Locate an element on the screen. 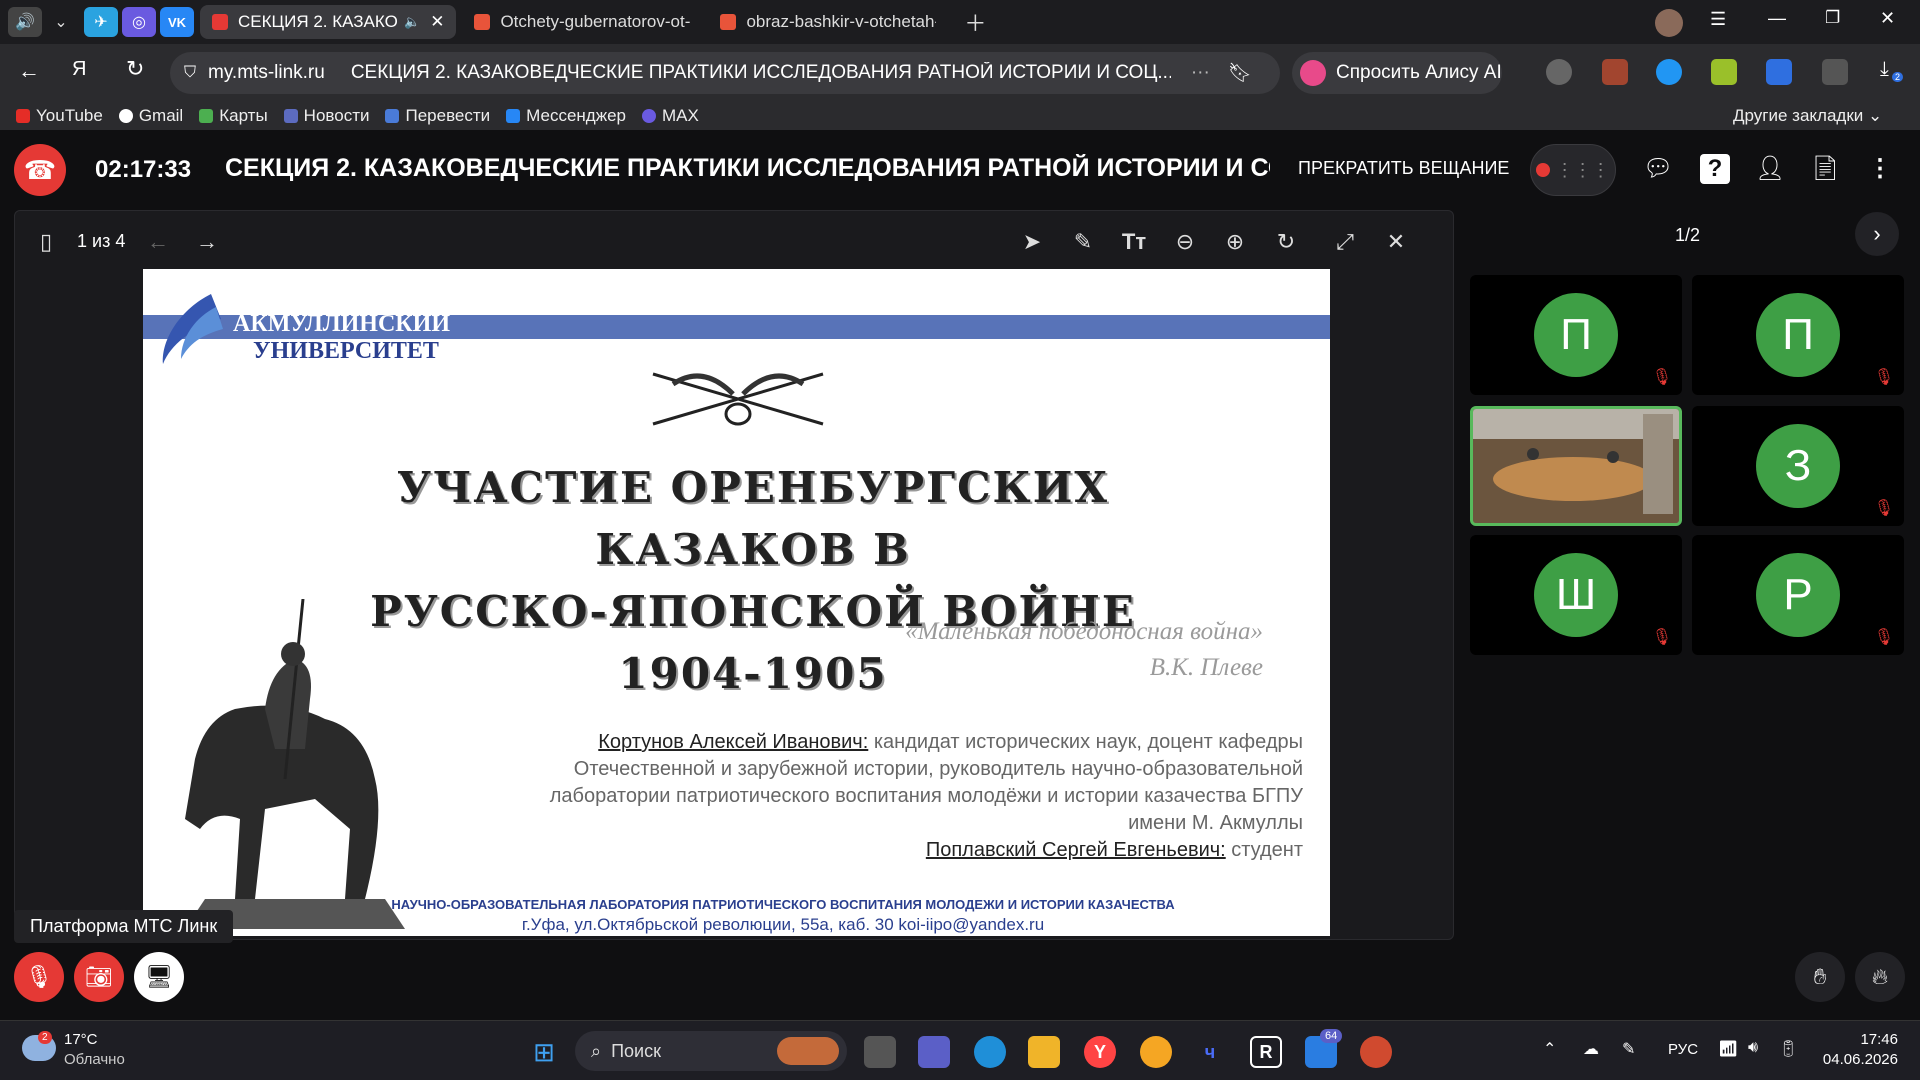  file-explorer-icon is located at coordinates (1044, 1052).